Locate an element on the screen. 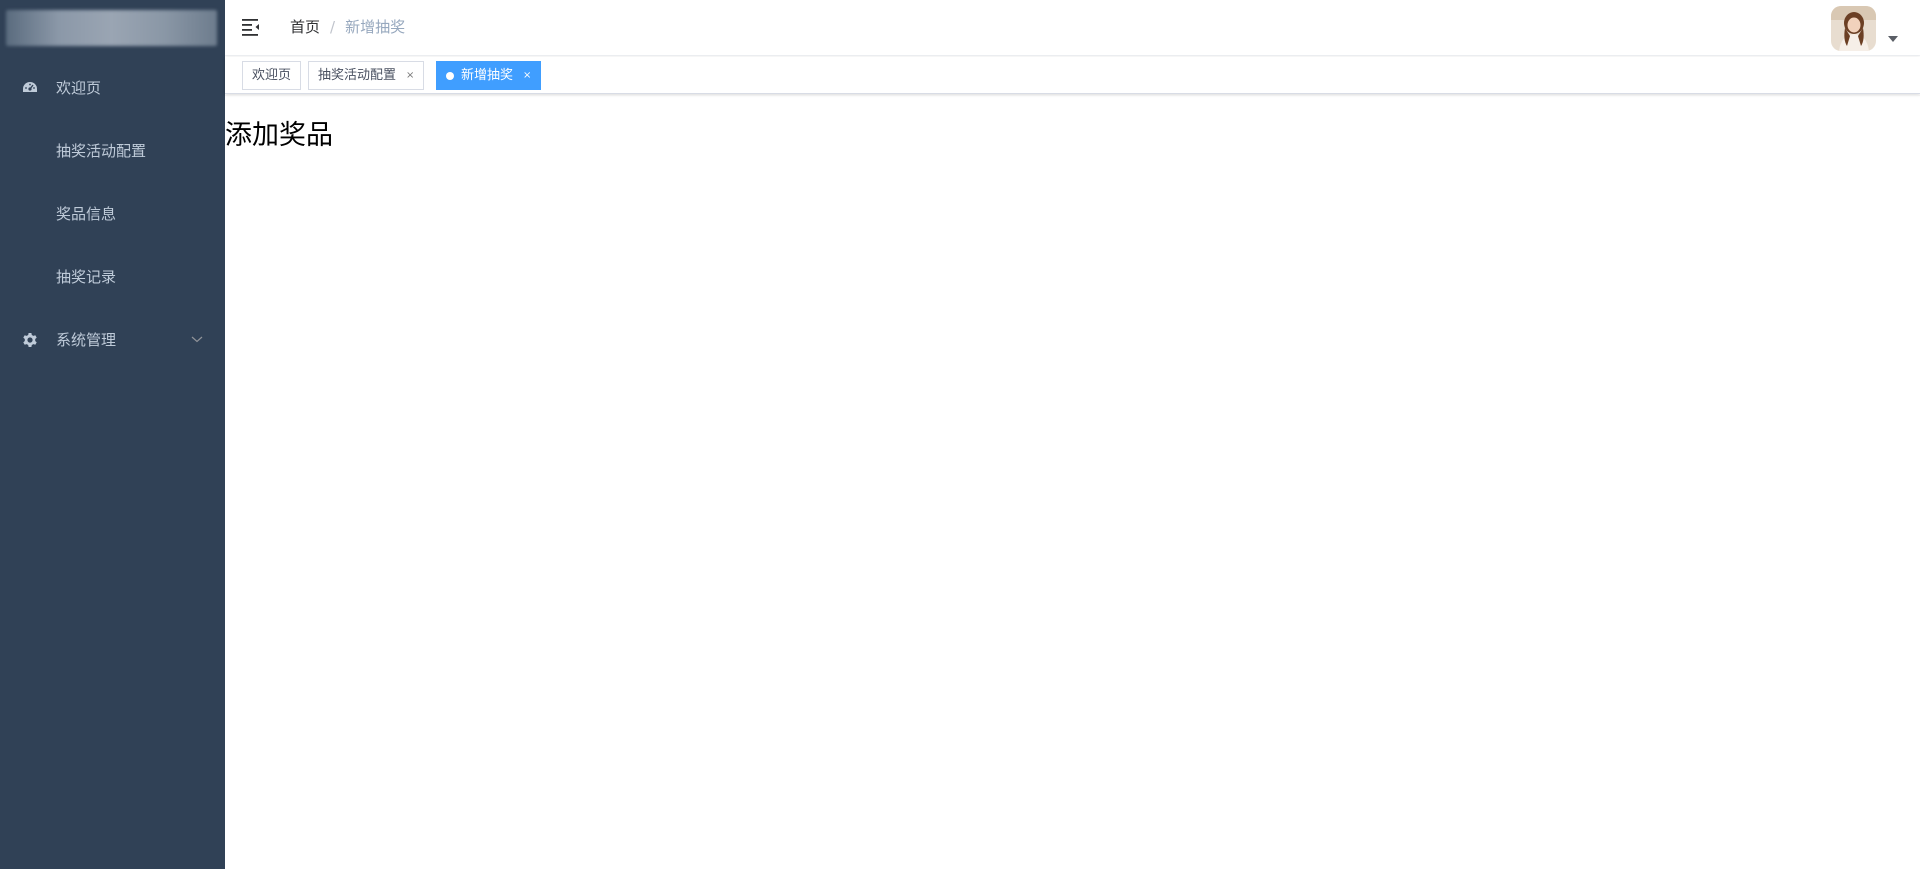 The image size is (1920, 869). sidebar-item-lottery-records: 抽奖记录 is located at coordinates (112, 276).